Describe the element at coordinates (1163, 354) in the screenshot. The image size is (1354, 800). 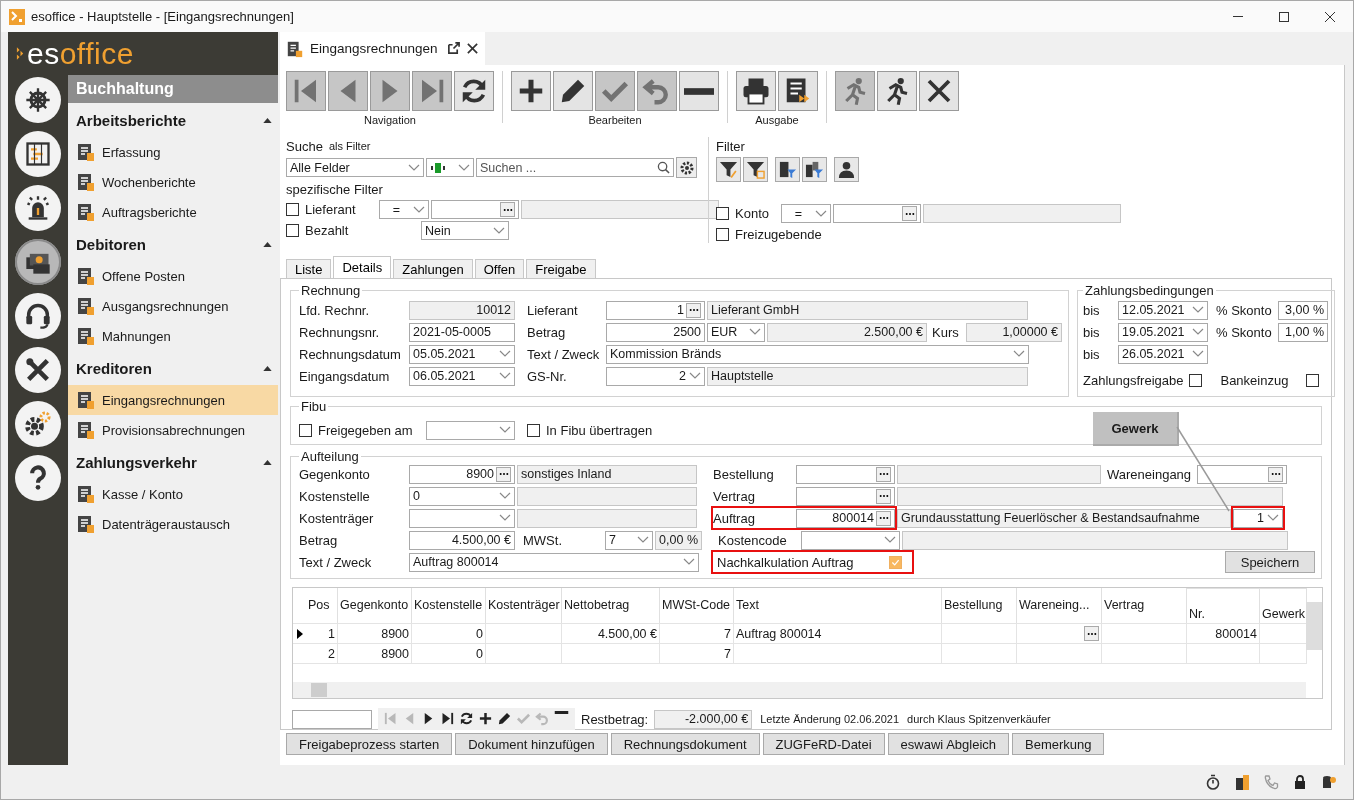
I see `dropdown-field: 26.05.2021` at that location.